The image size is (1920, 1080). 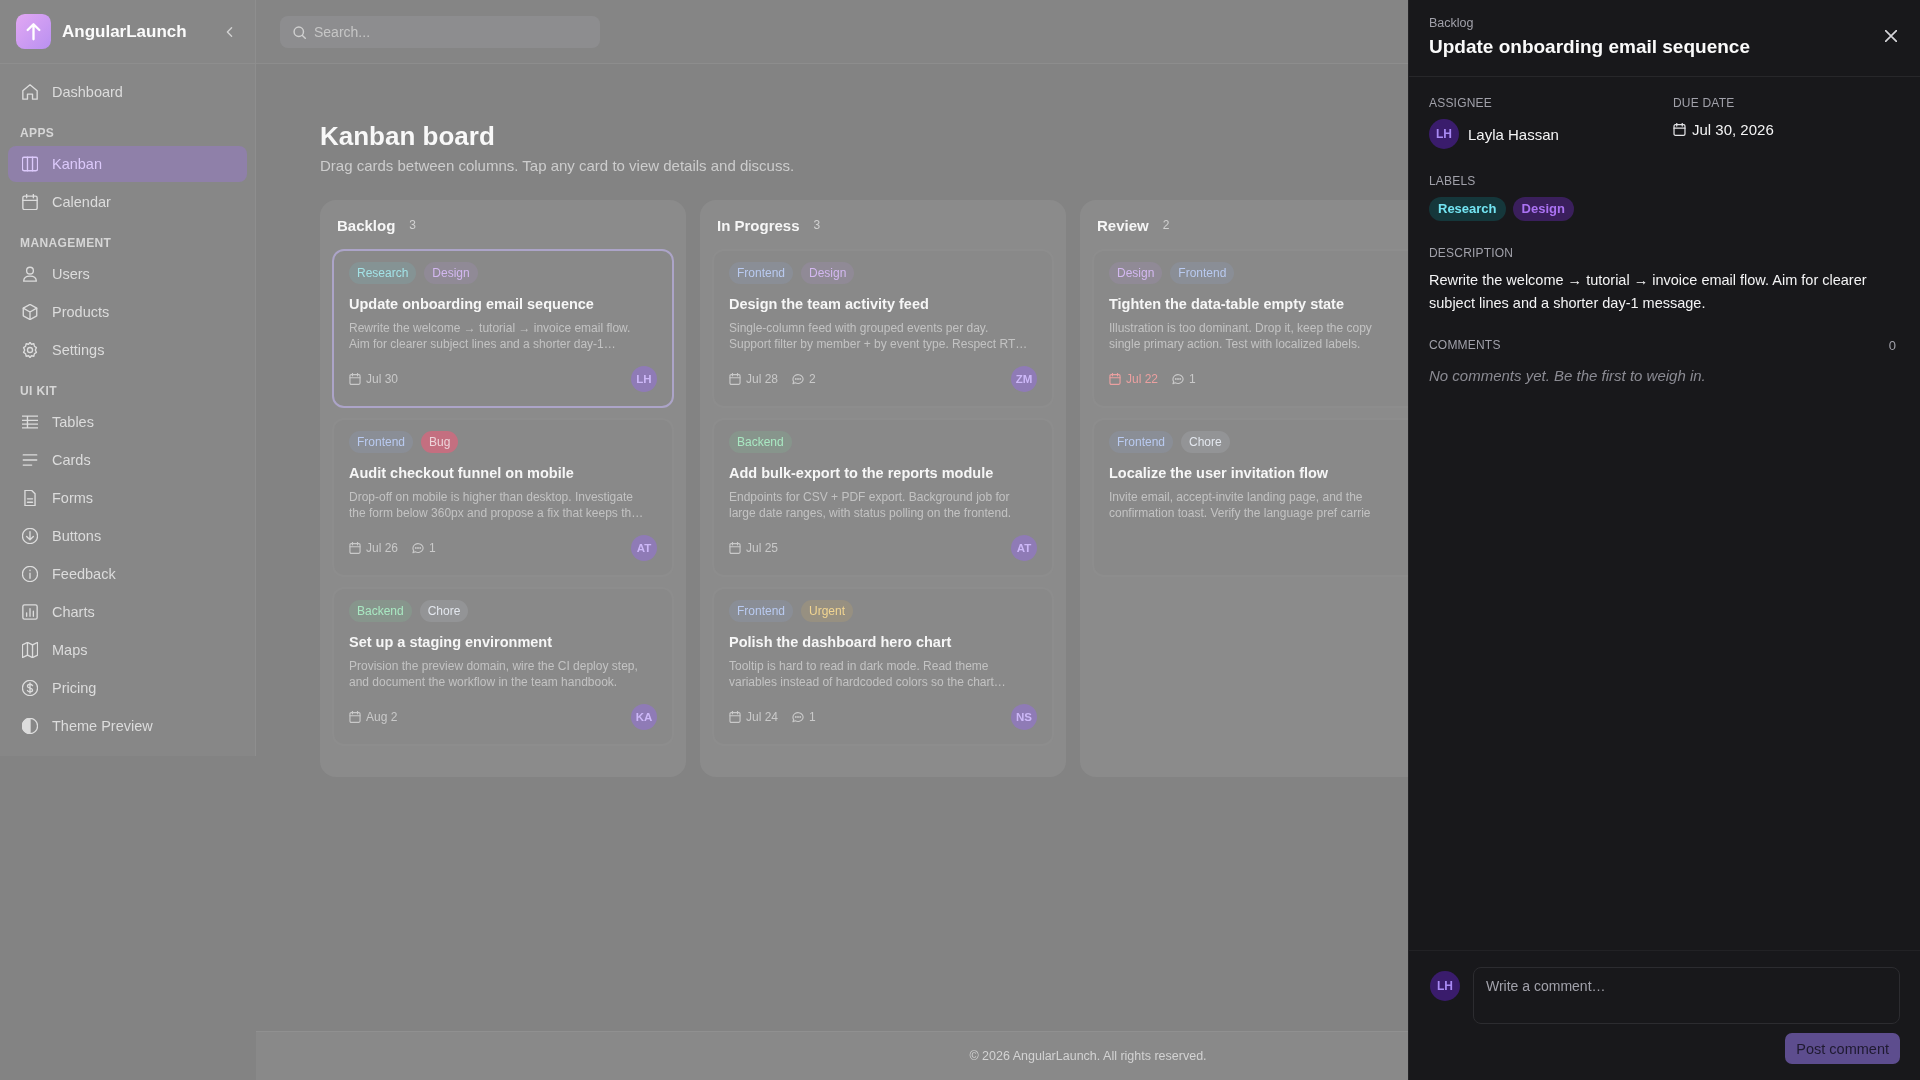 What do you see at coordinates (366, 225) in the screenshot?
I see `column-title: Backlog` at bounding box center [366, 225].